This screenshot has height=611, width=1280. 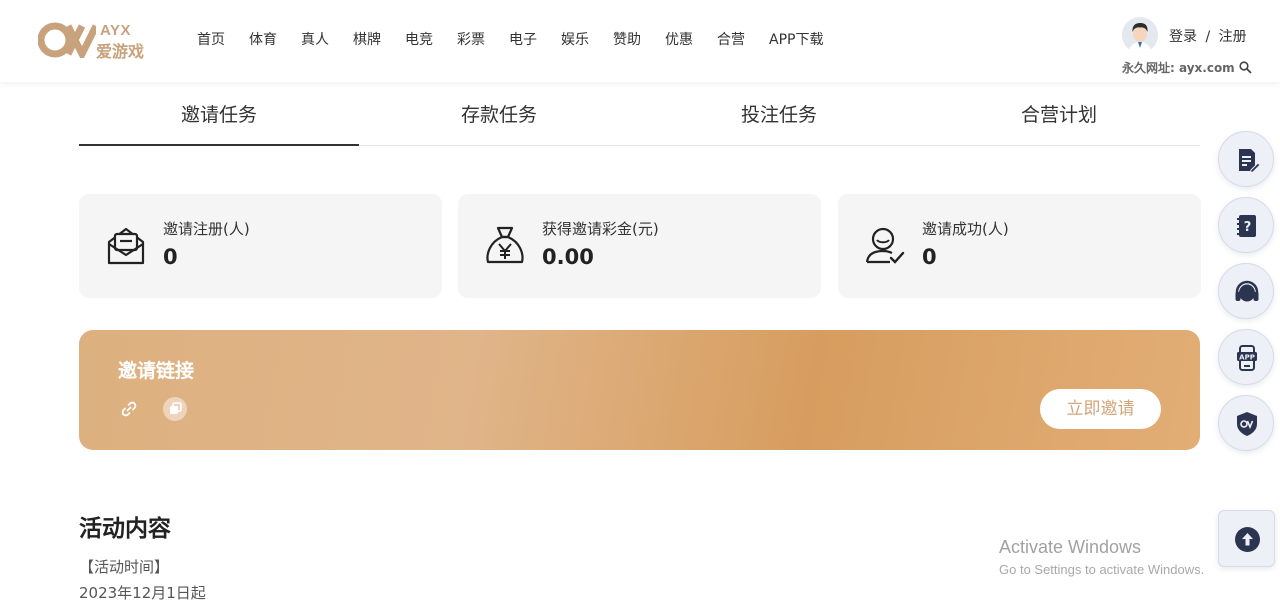 What do you see at coordinates (142, 593) in the screenshot?
I see `activity-time-value: 2023年12月1日起` at bounding box center [142, 593].